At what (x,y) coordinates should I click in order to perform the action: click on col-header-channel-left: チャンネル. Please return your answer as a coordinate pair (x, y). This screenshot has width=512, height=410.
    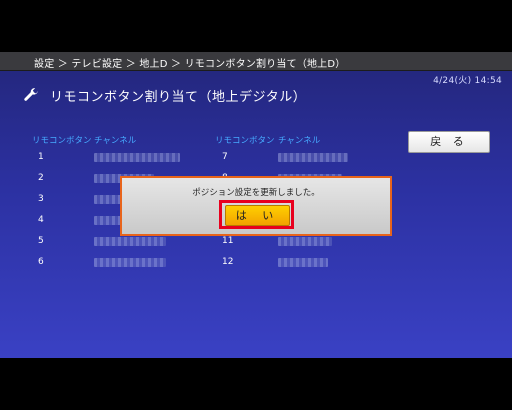
    Looking at the image, I should click on (115, 141).